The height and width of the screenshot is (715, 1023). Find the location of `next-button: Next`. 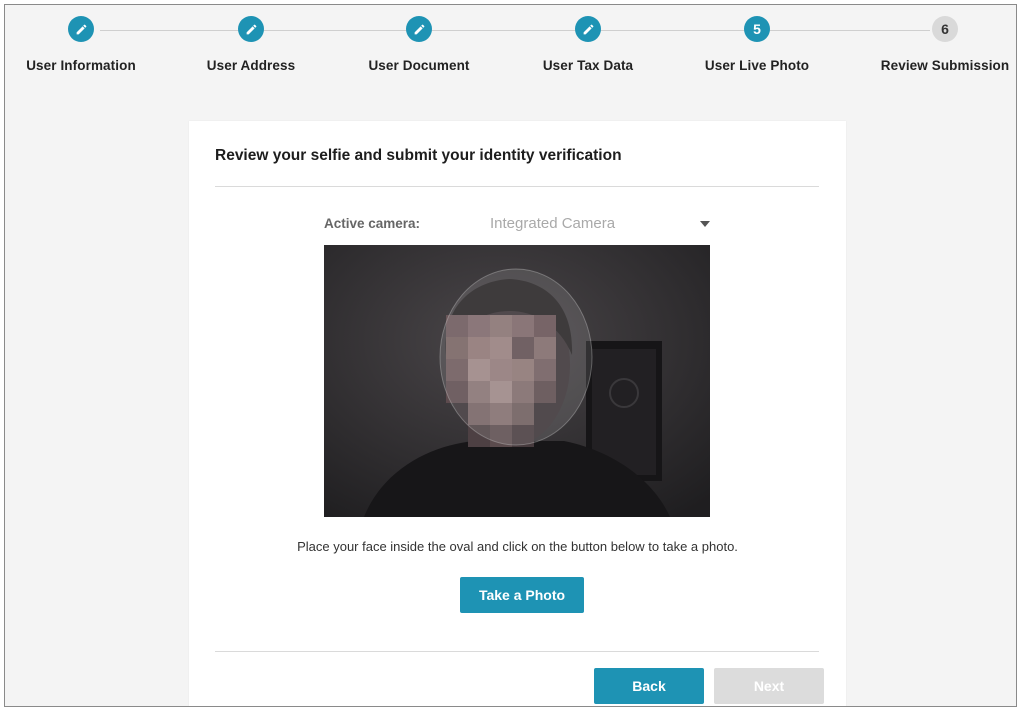

next-button: Next is located at coordinates (769, 686).